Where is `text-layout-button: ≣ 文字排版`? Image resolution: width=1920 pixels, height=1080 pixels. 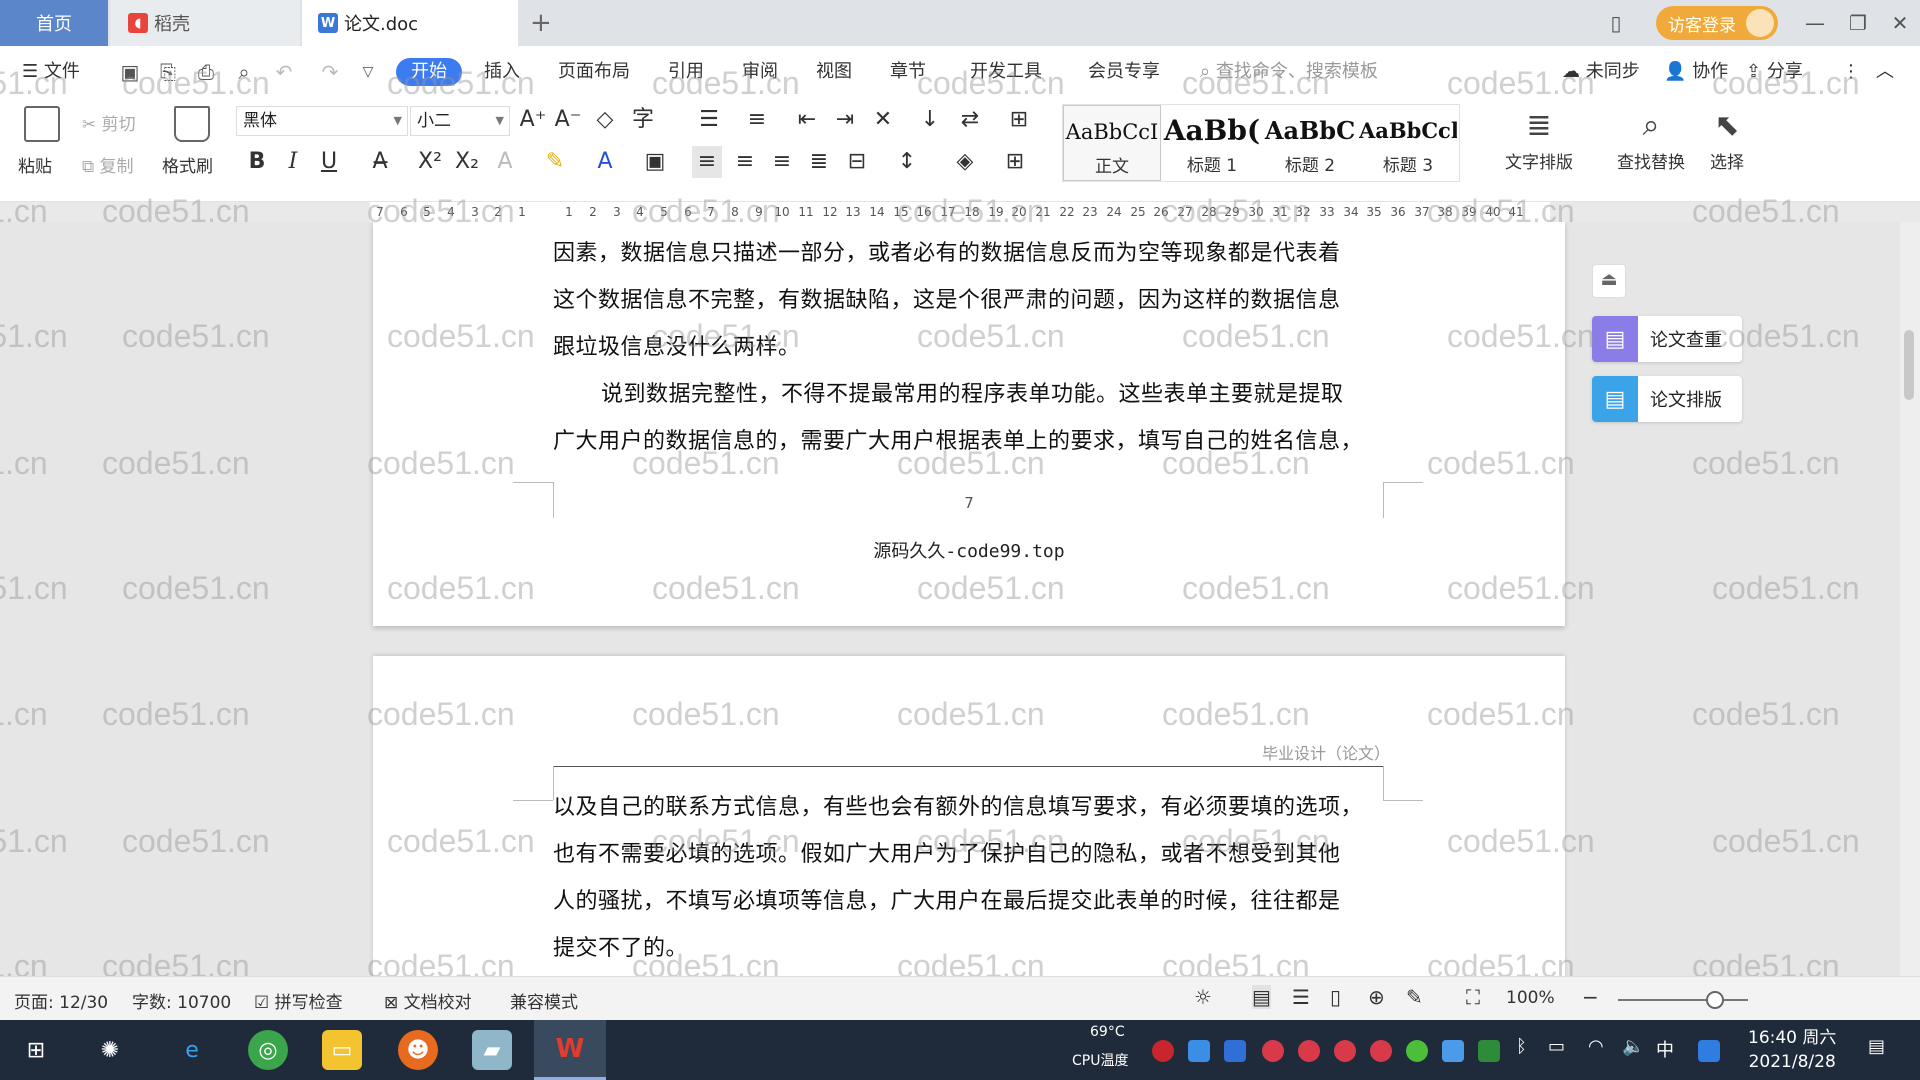
text-layout-button: ≣ 文字排版 is located at coordinates (1539, 138).